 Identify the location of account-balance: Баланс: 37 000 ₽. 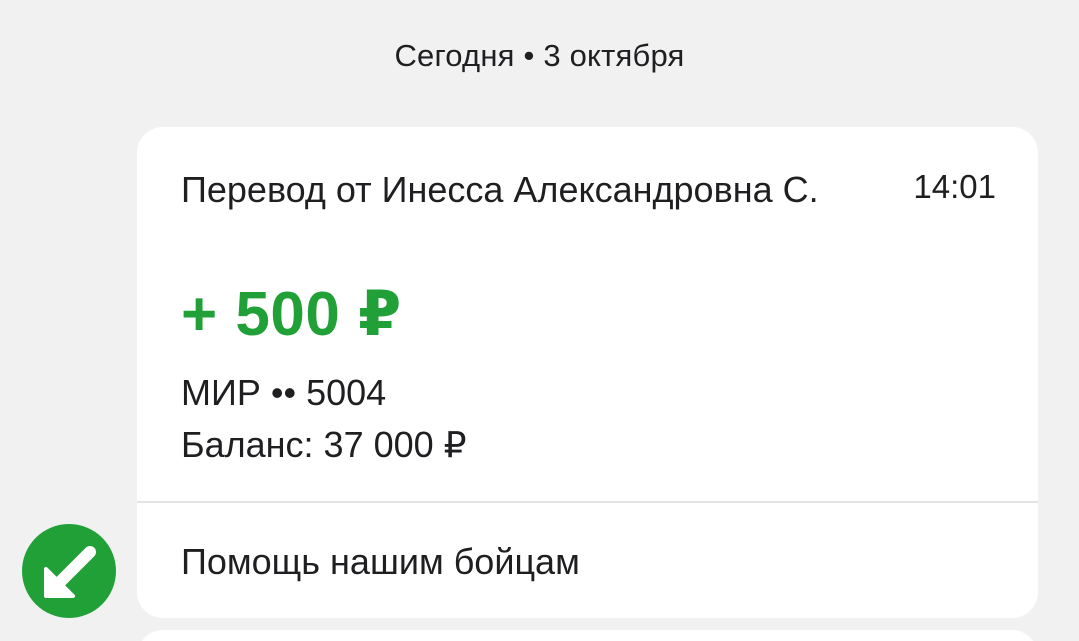
(324, 444).